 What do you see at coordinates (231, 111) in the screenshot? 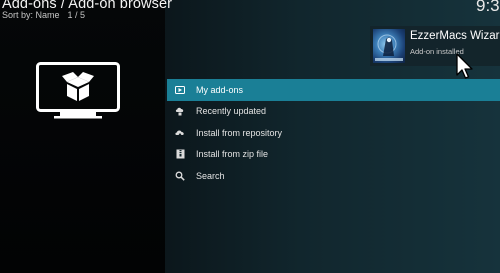
I see `menu-item-label: Recently updated` at bounding box center [231, 111].